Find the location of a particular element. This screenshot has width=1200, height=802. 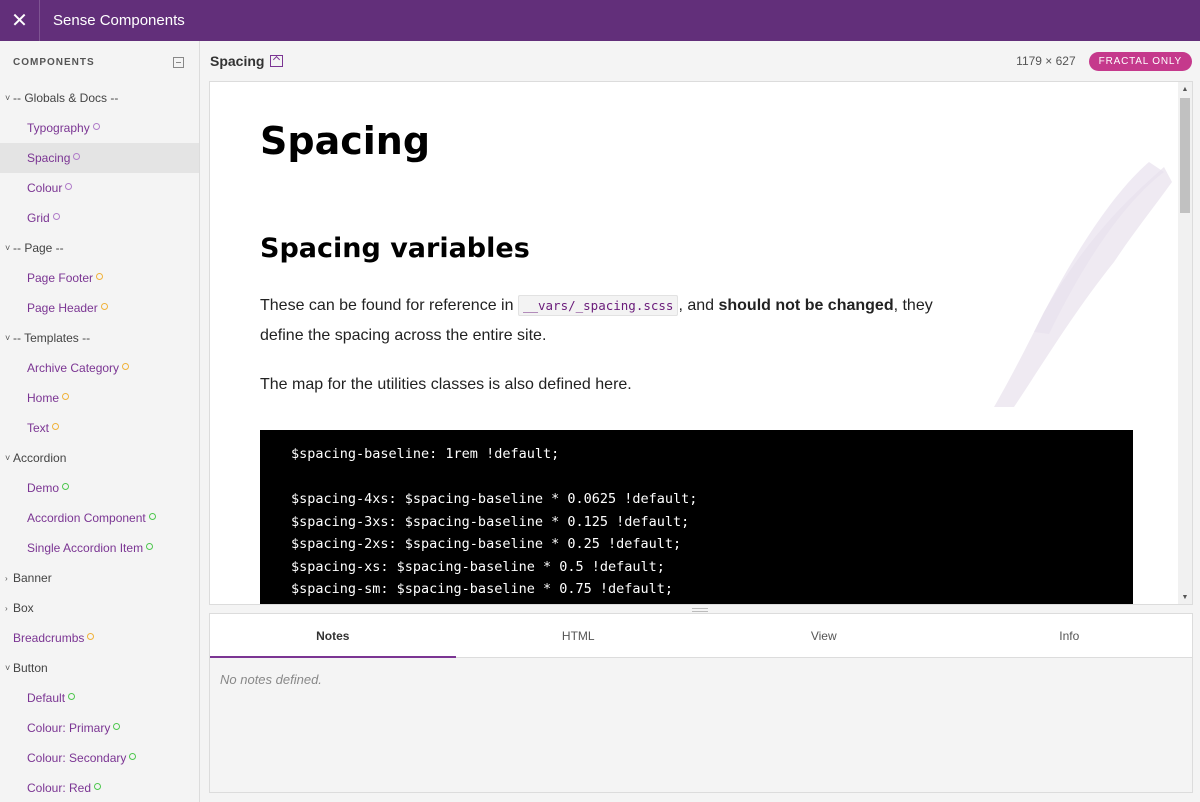

tab-view: View is located at coordinates (824, 635).